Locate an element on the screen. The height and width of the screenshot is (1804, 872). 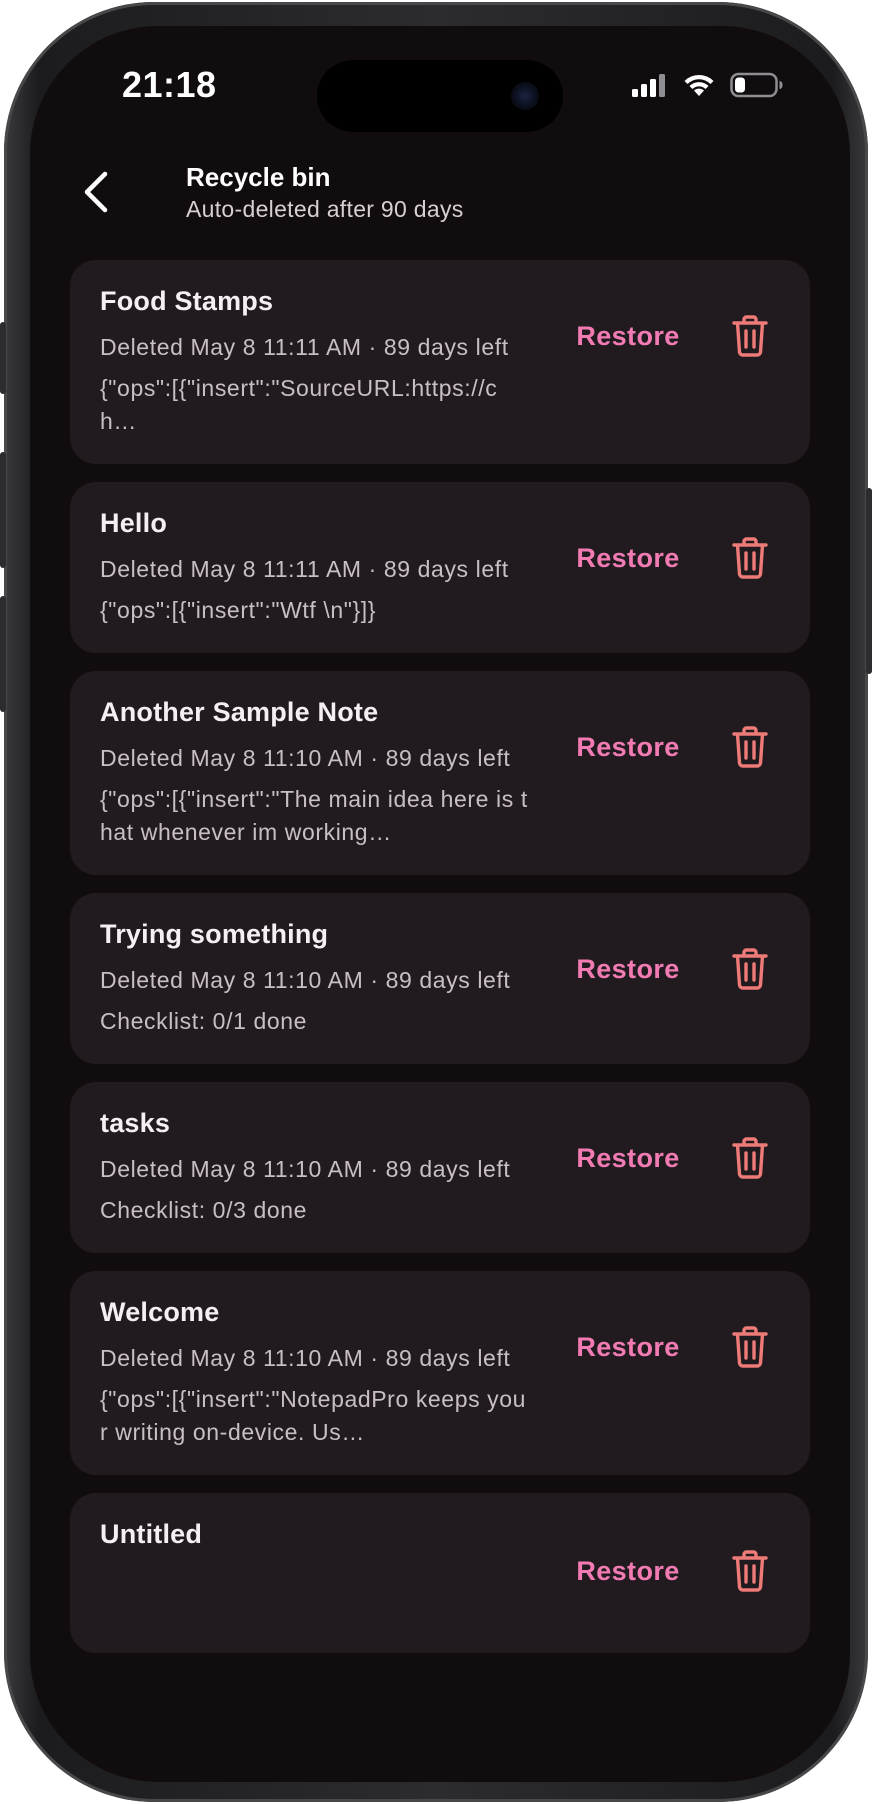
deleted-note-card: Untitled Restore is located at coordinates (440, 1573).